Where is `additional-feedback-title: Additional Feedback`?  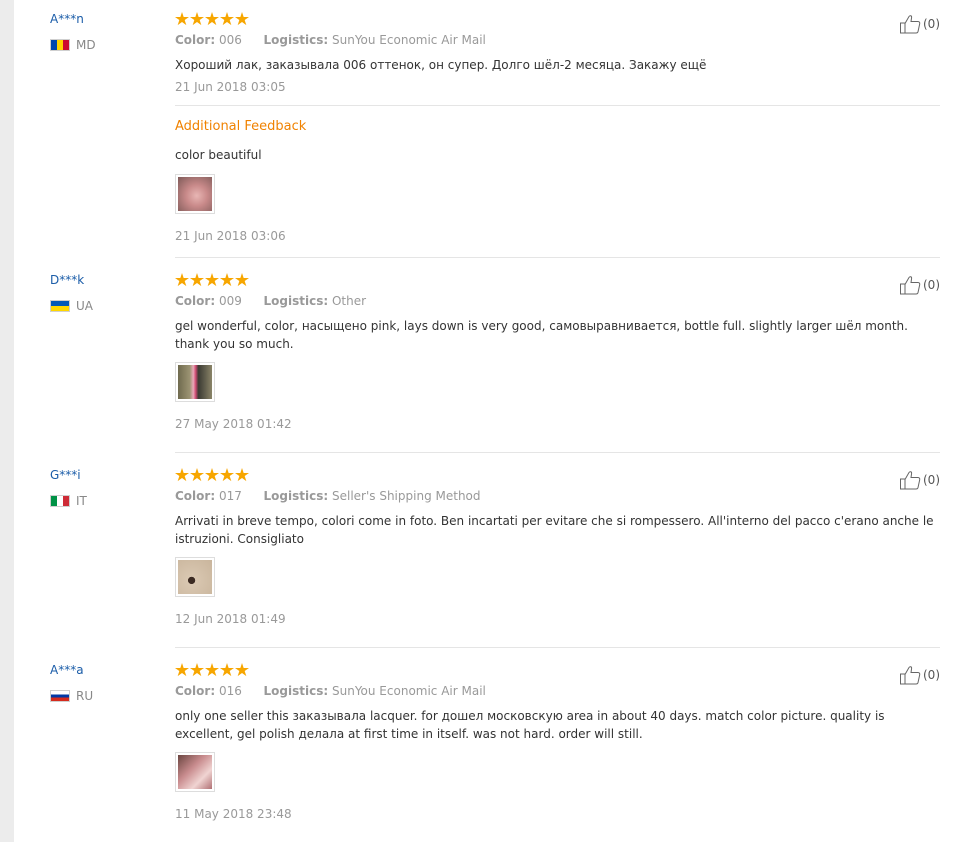
additional-feedback-title: Additional Feedback is located at coordinates (241, 126).